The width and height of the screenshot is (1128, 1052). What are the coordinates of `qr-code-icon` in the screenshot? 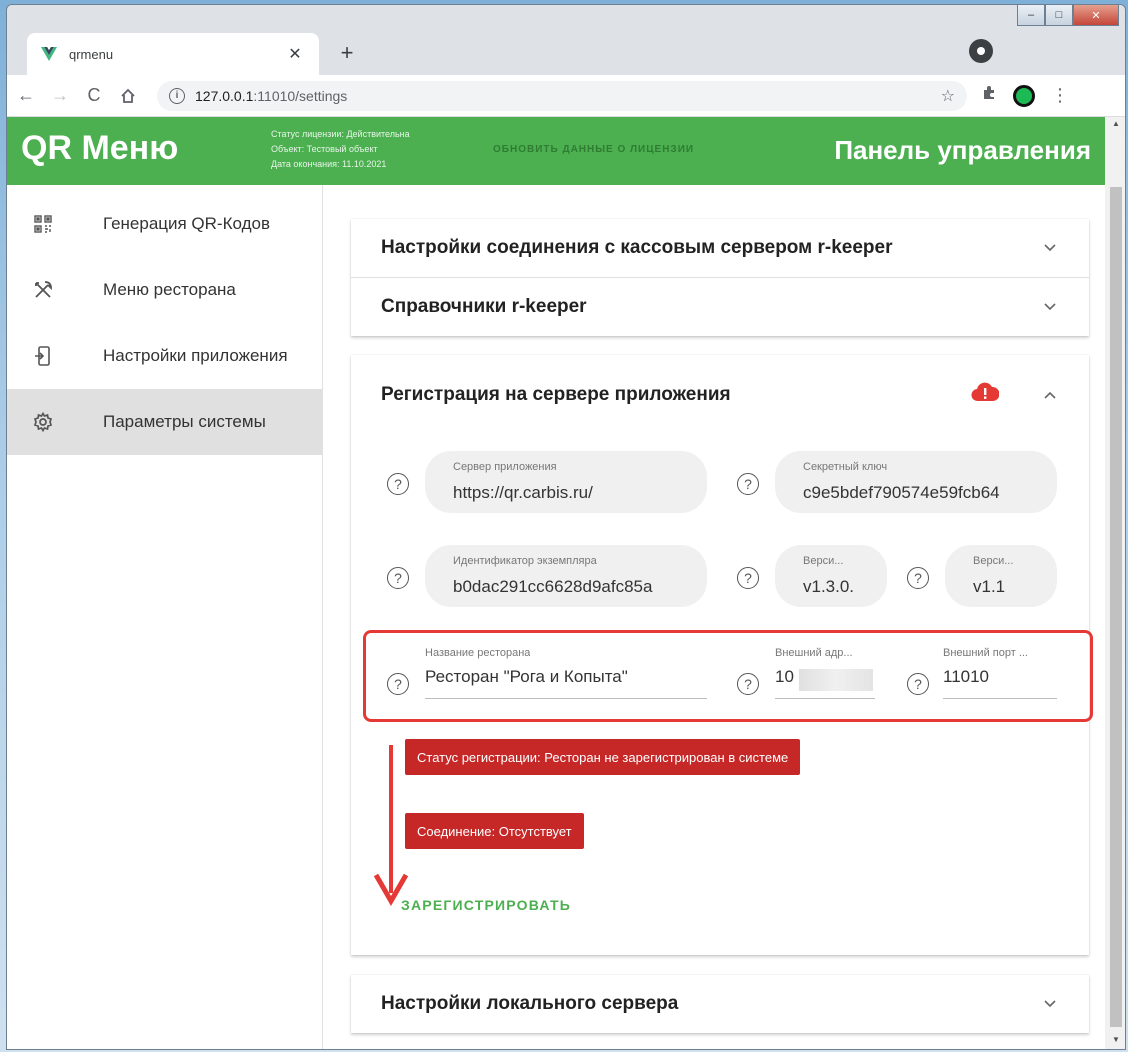 It's located at (43, 224).